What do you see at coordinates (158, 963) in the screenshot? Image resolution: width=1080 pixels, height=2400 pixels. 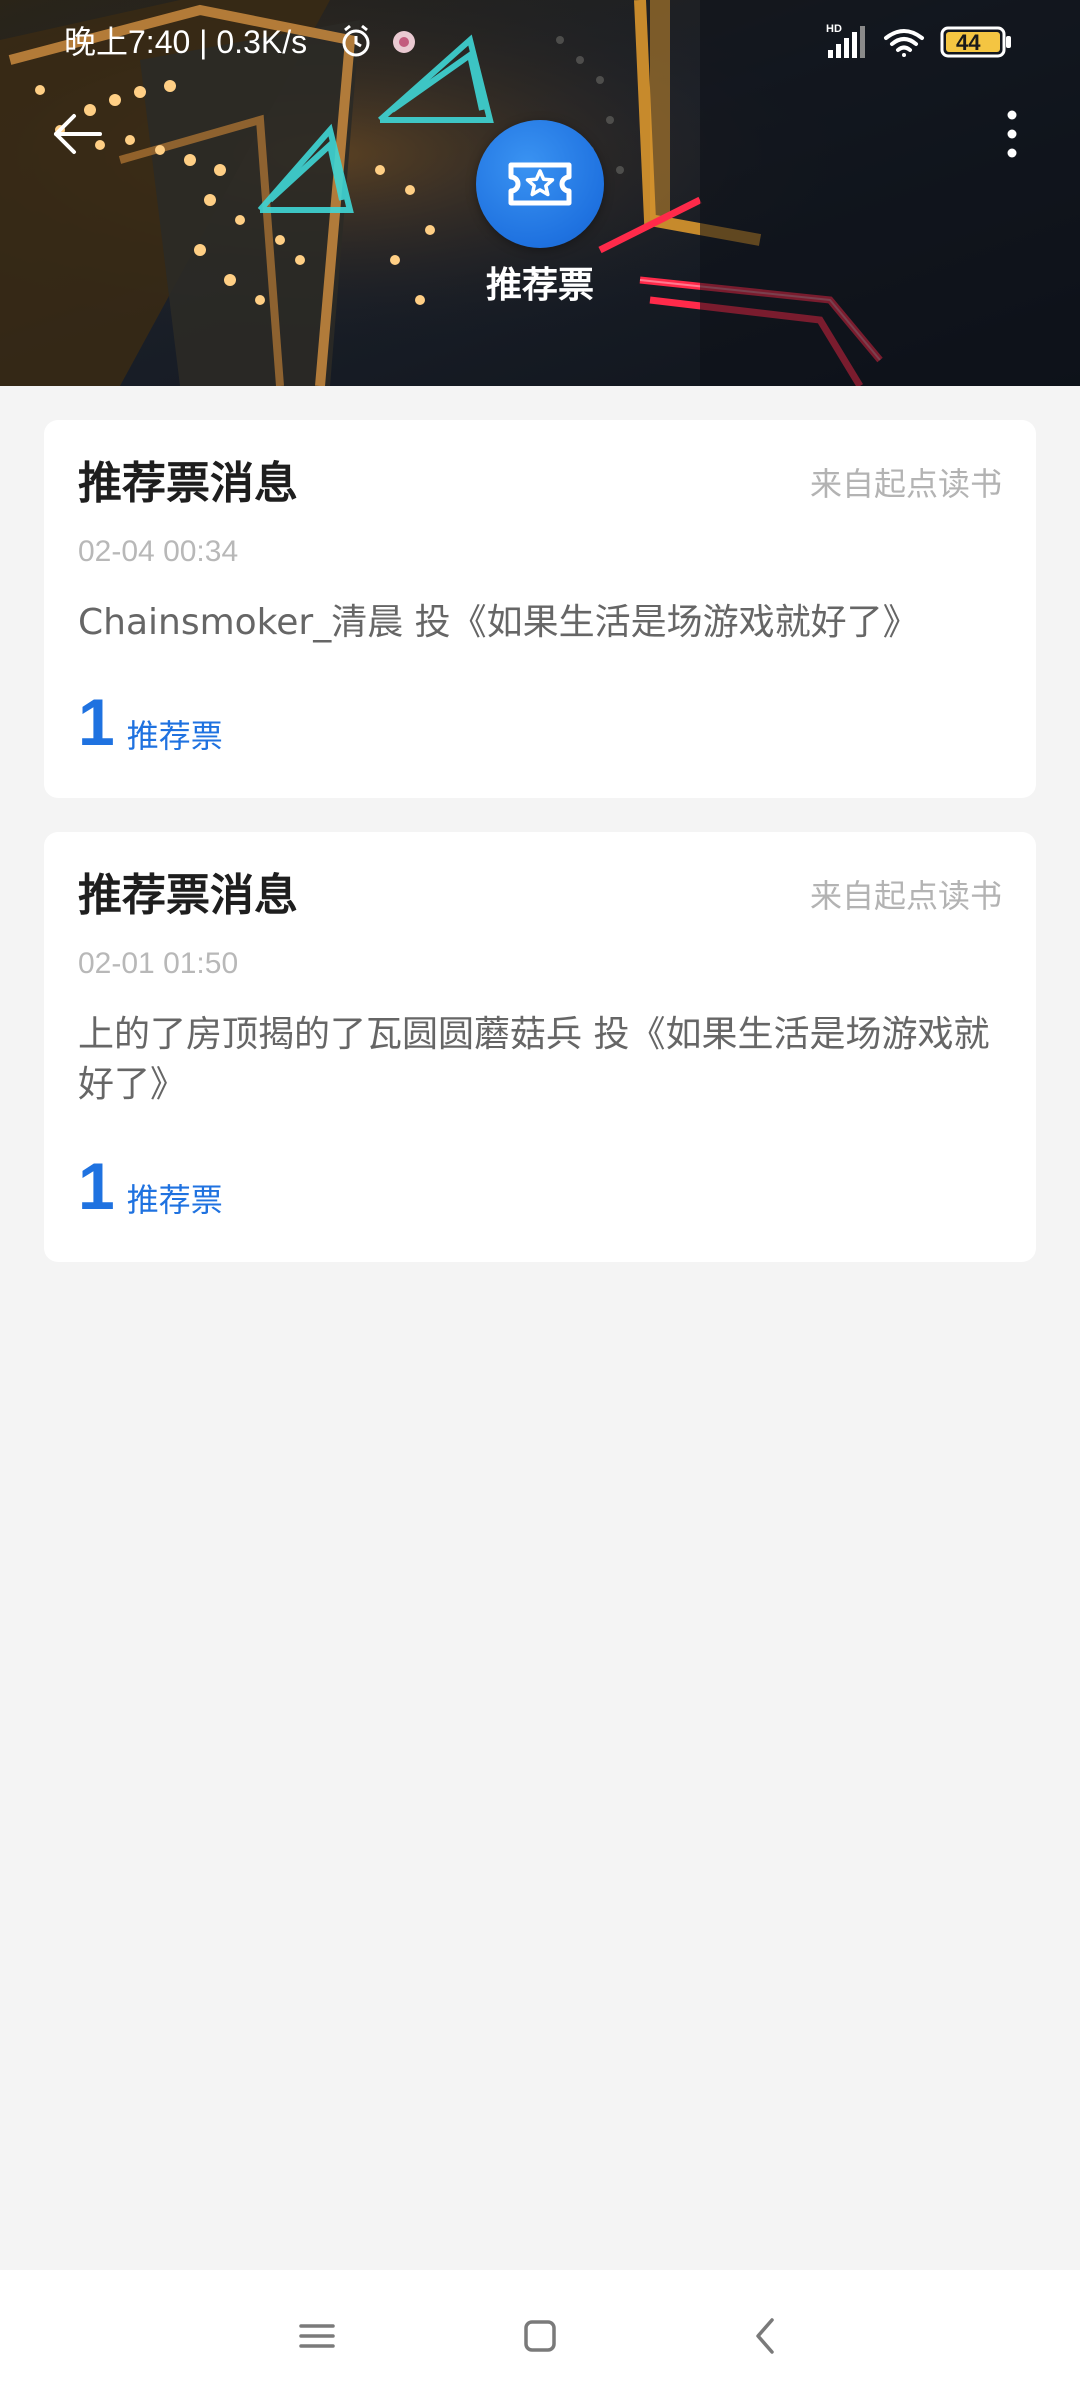 I see `message-time: 02-01 01:50` at bounding box center [158, 963].